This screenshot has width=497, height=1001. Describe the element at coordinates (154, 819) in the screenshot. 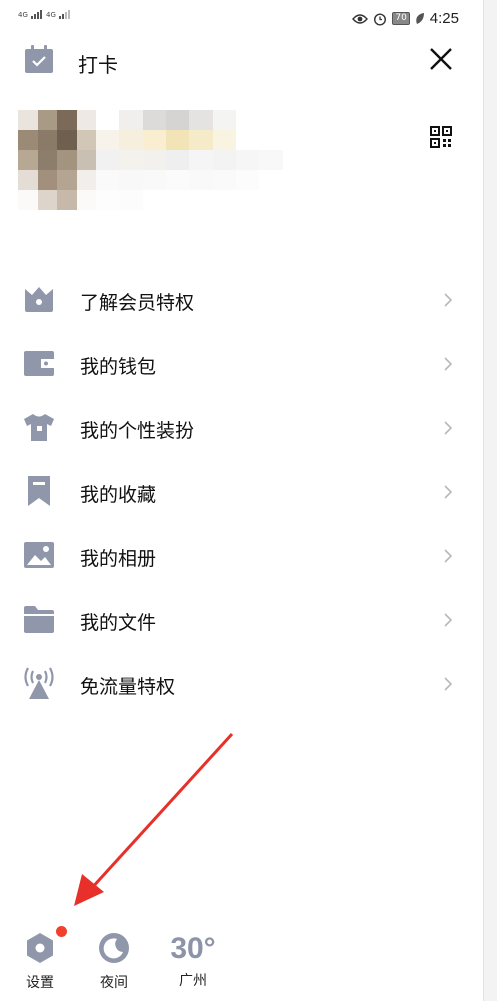

I see `annotation-arrow-icon` at that location.